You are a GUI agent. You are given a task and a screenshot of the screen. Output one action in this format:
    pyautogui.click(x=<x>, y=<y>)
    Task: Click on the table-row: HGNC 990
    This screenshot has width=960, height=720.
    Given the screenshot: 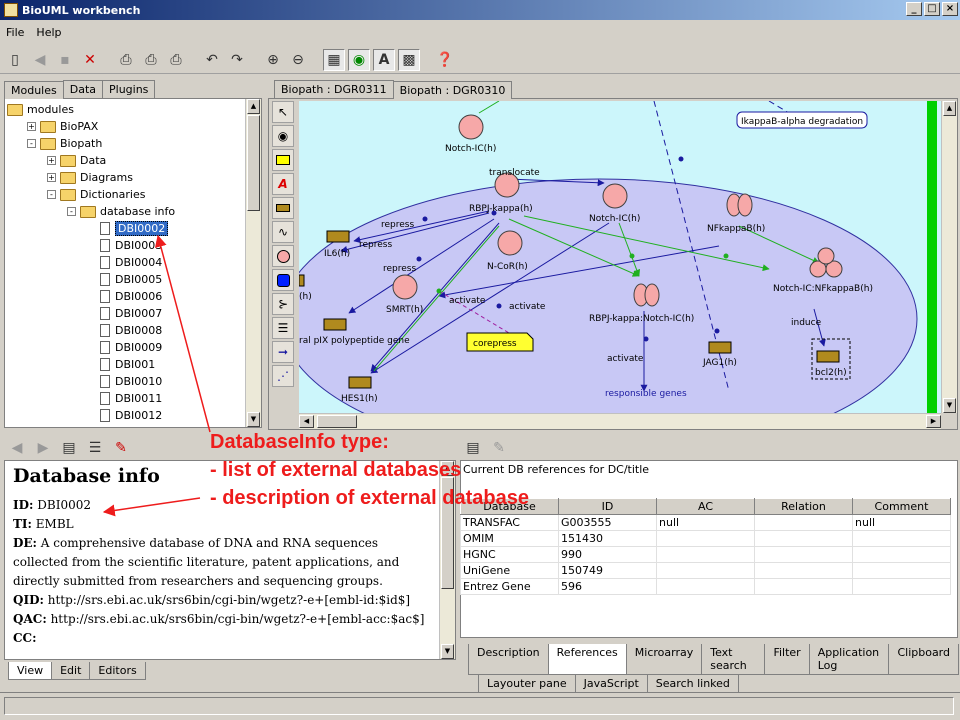 What is the action you would take?
    pyautogui.click(x=705, y=554)
    